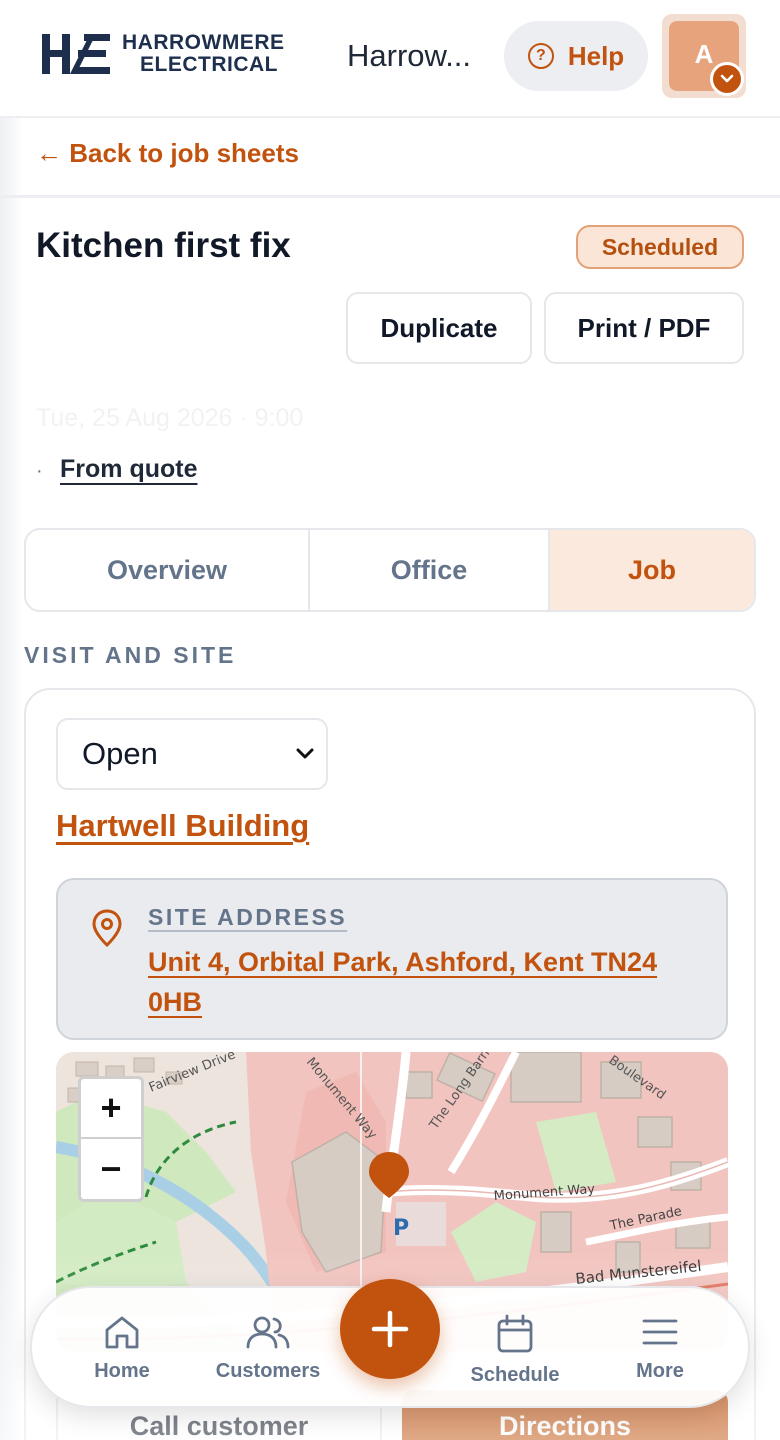 The width and height of the screenshot is (780, 1440). What do you see at coordinates (248, 917) in the screenshot?
I see `site-address-label: SITE ADDRESS` at bounding box center [248, 917].